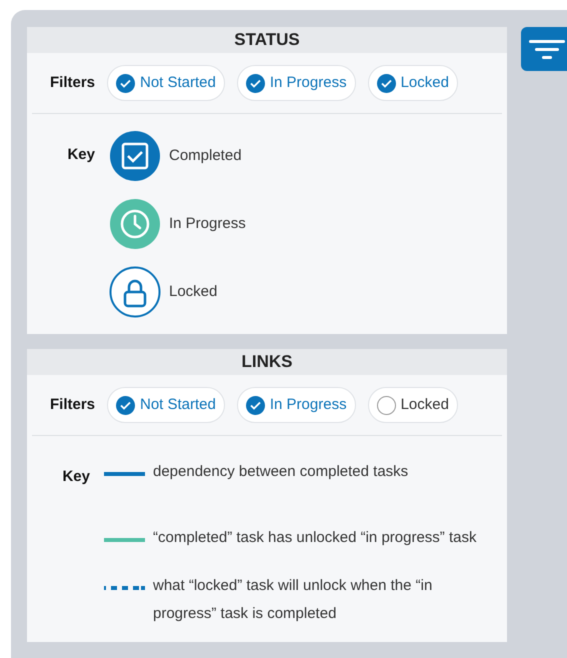 This screenshot has width=567, height=658. What do you see at coordinates (205, 156) in the screenshot?
I see `legend-text: Completed` at bounding box center [205, 156].